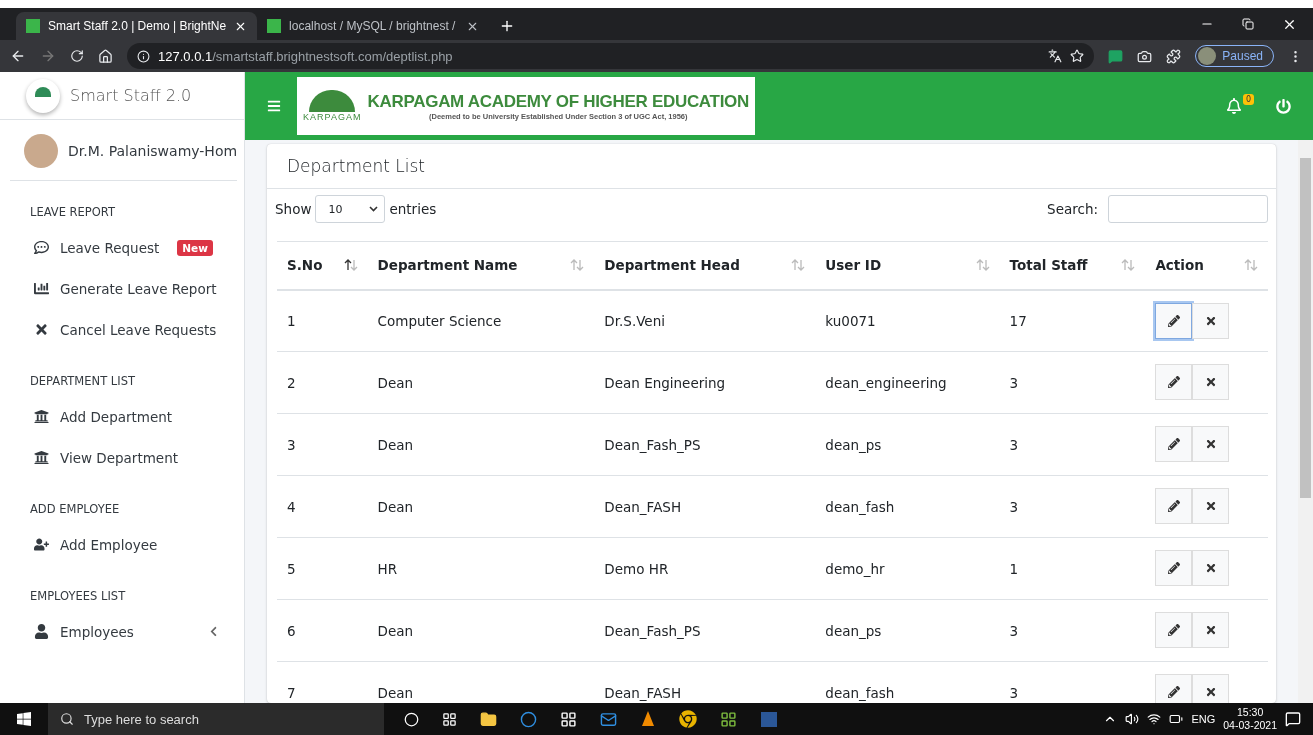 The height and width of the screenshot is (735, 1313). Describe the element at coordinates (1072, 209) in the screenshot. I see `search-label: Search:` at that location.